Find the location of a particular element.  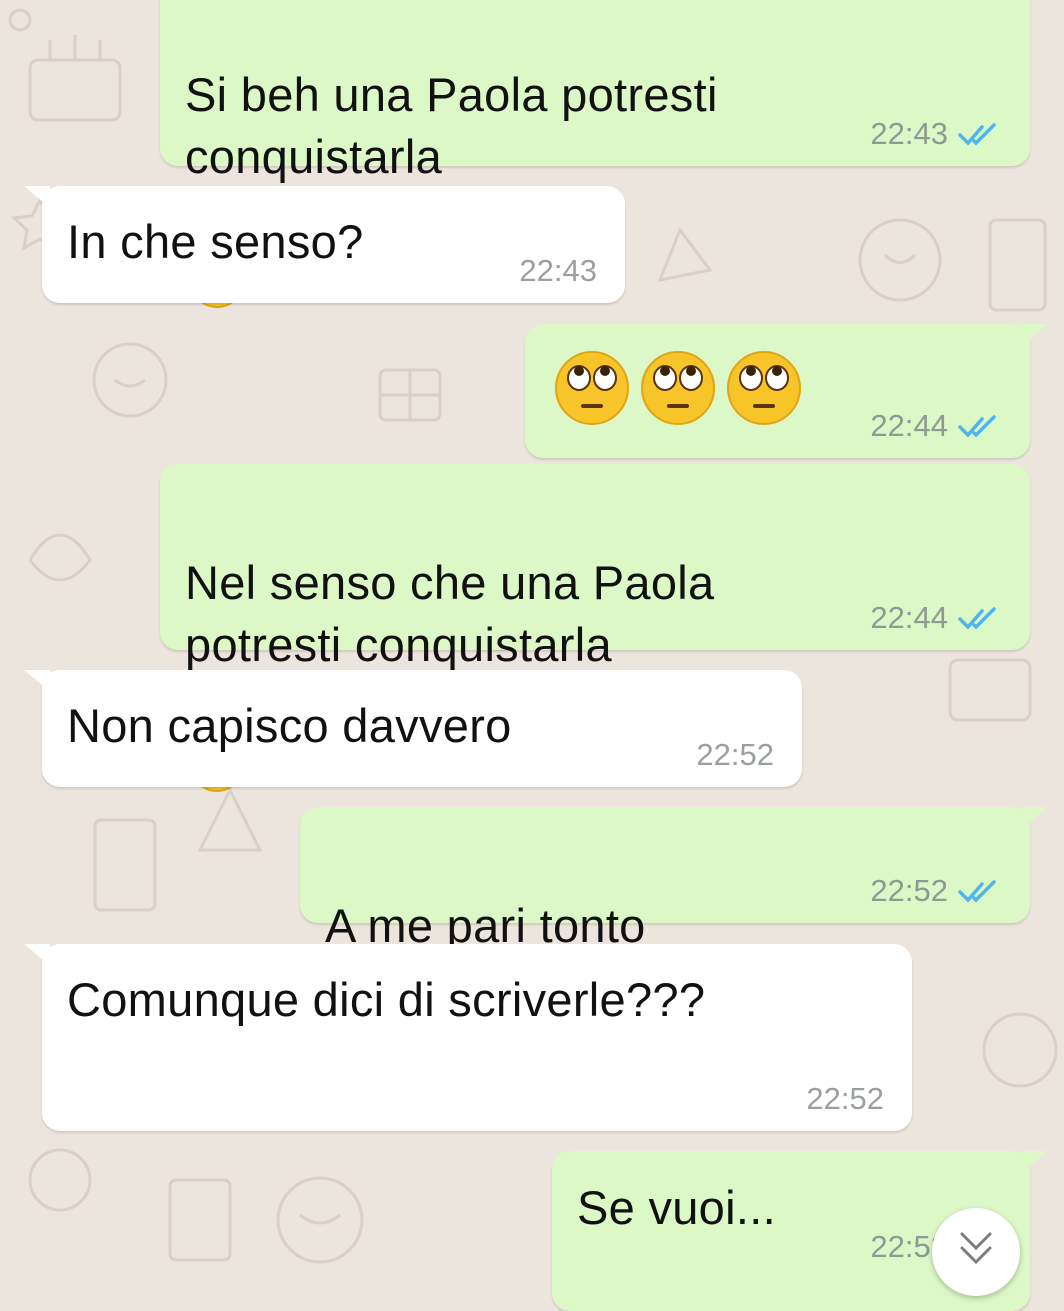

emoji-row is located at coordinates (678, 388).